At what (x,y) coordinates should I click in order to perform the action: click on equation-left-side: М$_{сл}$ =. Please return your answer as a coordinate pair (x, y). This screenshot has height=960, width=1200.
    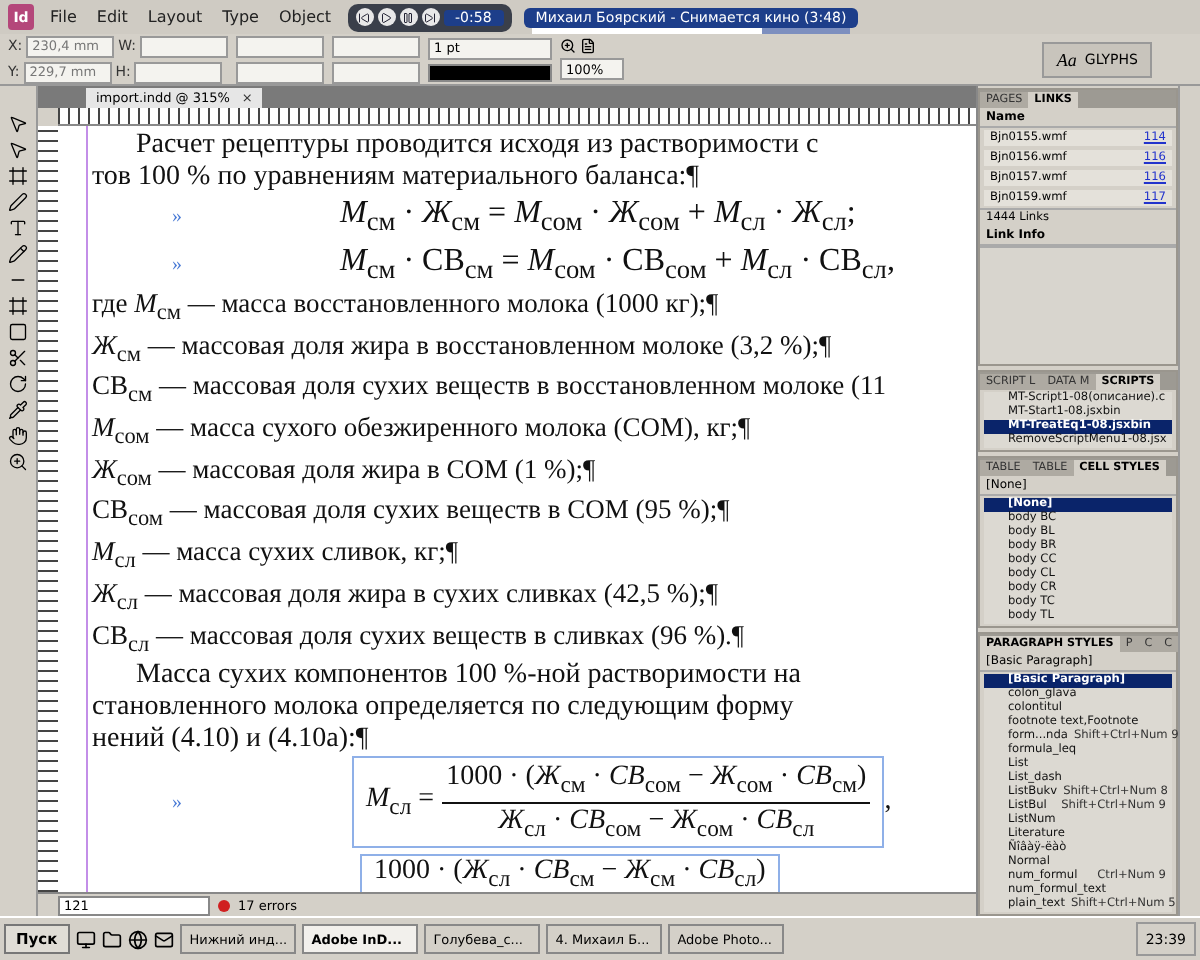
    Looking at the image, I should click on (400, 802).